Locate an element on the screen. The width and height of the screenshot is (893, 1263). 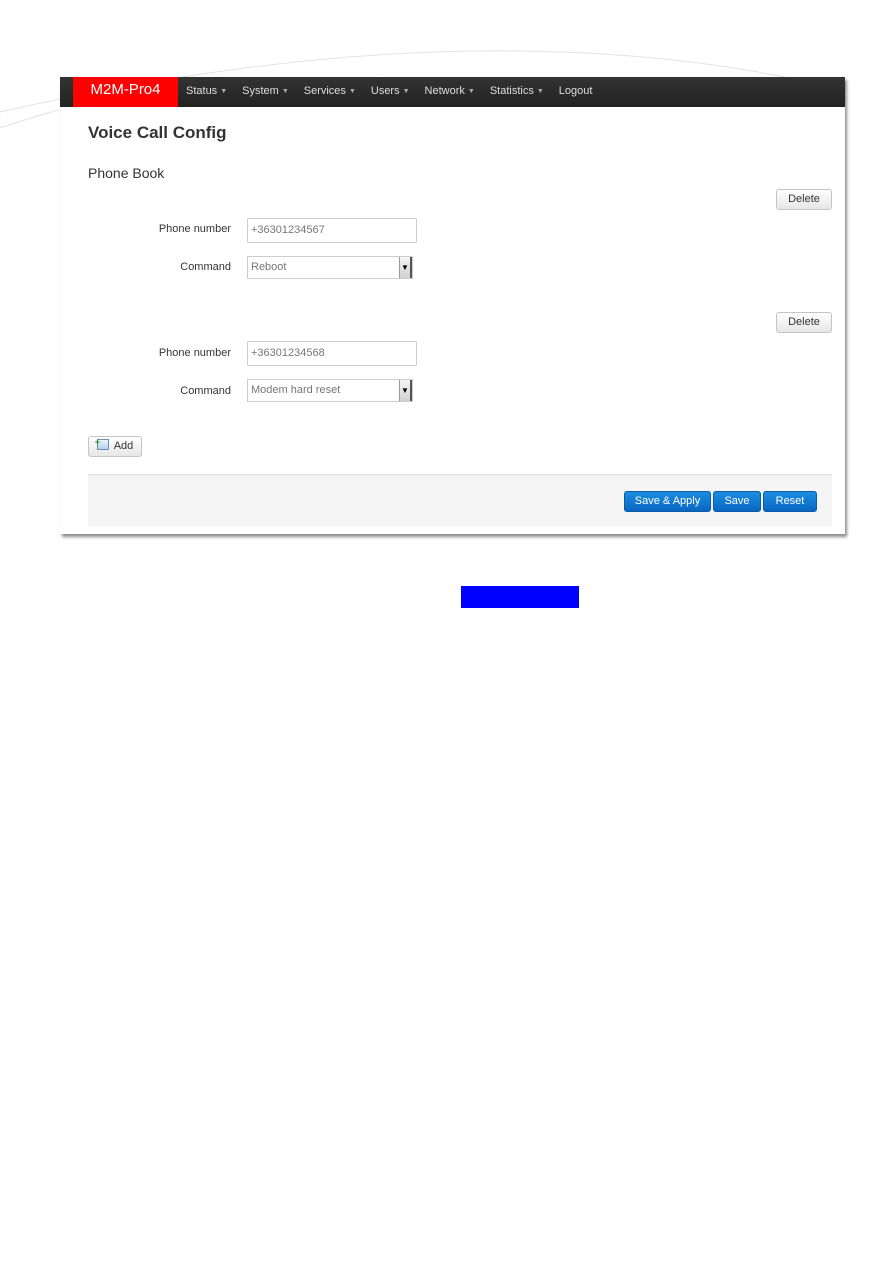
save-button: Save is located at coordinates (737, 501).